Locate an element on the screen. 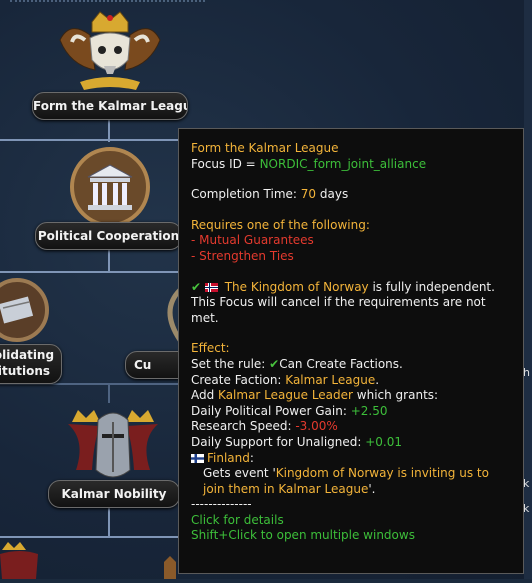  country-line: Finland: is located at coordinates (352, 459).